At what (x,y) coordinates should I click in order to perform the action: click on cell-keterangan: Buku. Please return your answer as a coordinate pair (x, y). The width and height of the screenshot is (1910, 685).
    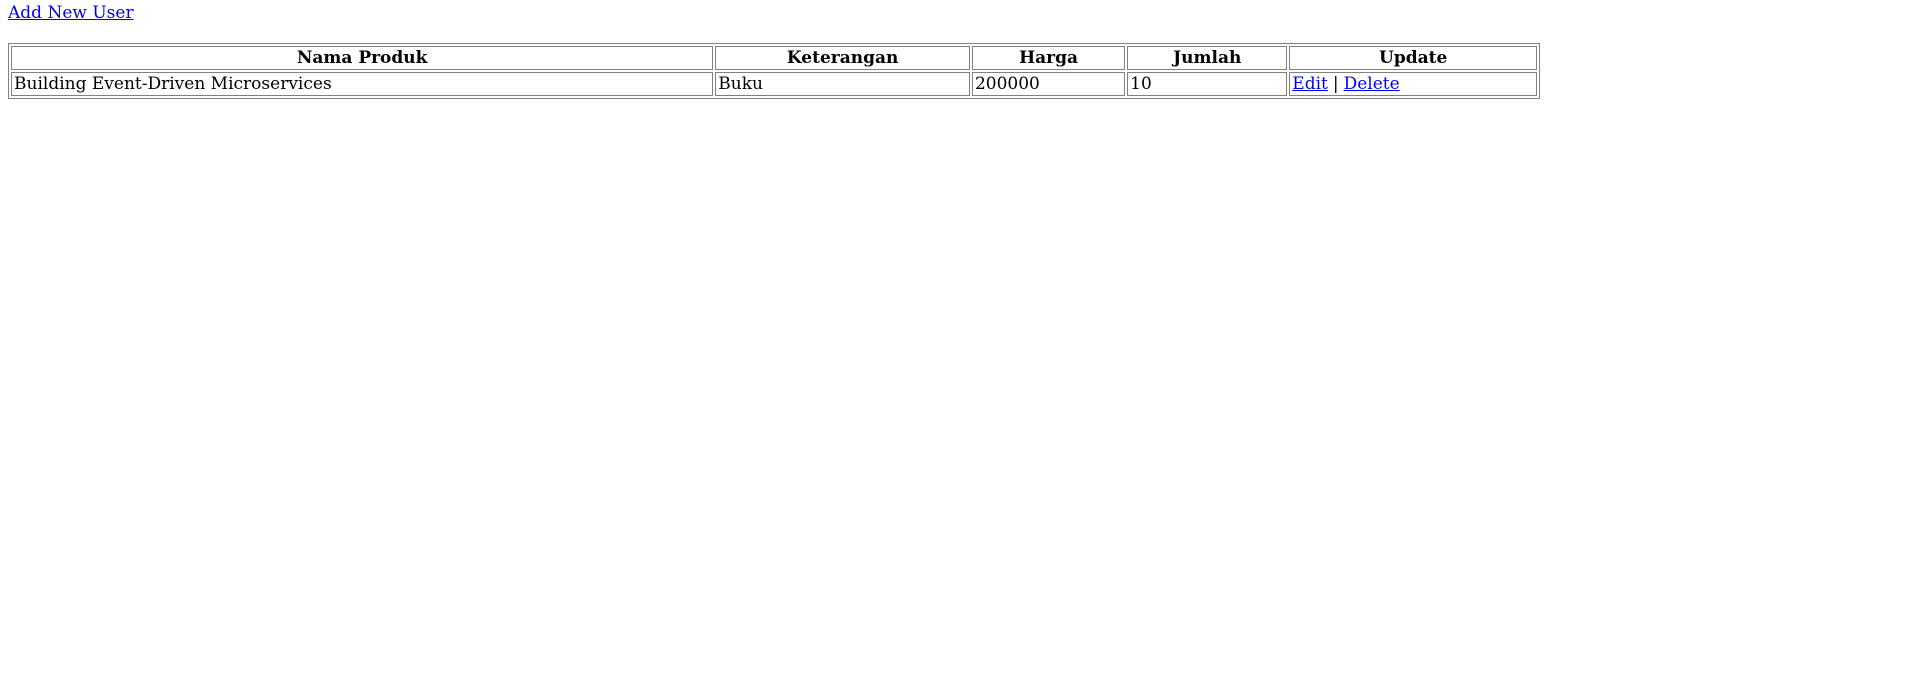
    Looking at the image, I should click on (842, 84).